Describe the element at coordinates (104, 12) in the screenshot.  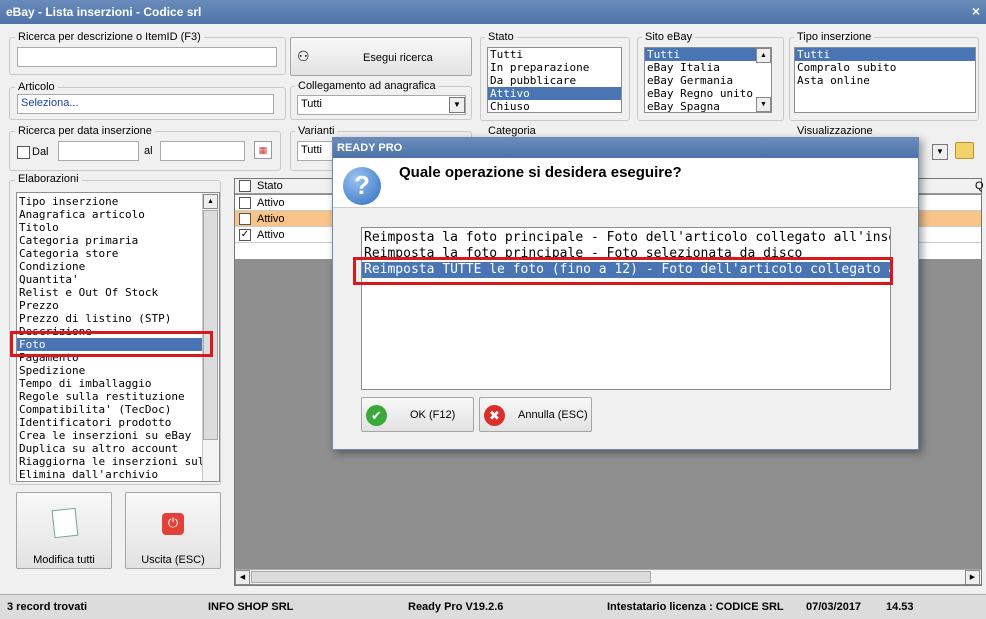
I see `window-title: eBay - Lista inserzioni - Codice srl` at that location.